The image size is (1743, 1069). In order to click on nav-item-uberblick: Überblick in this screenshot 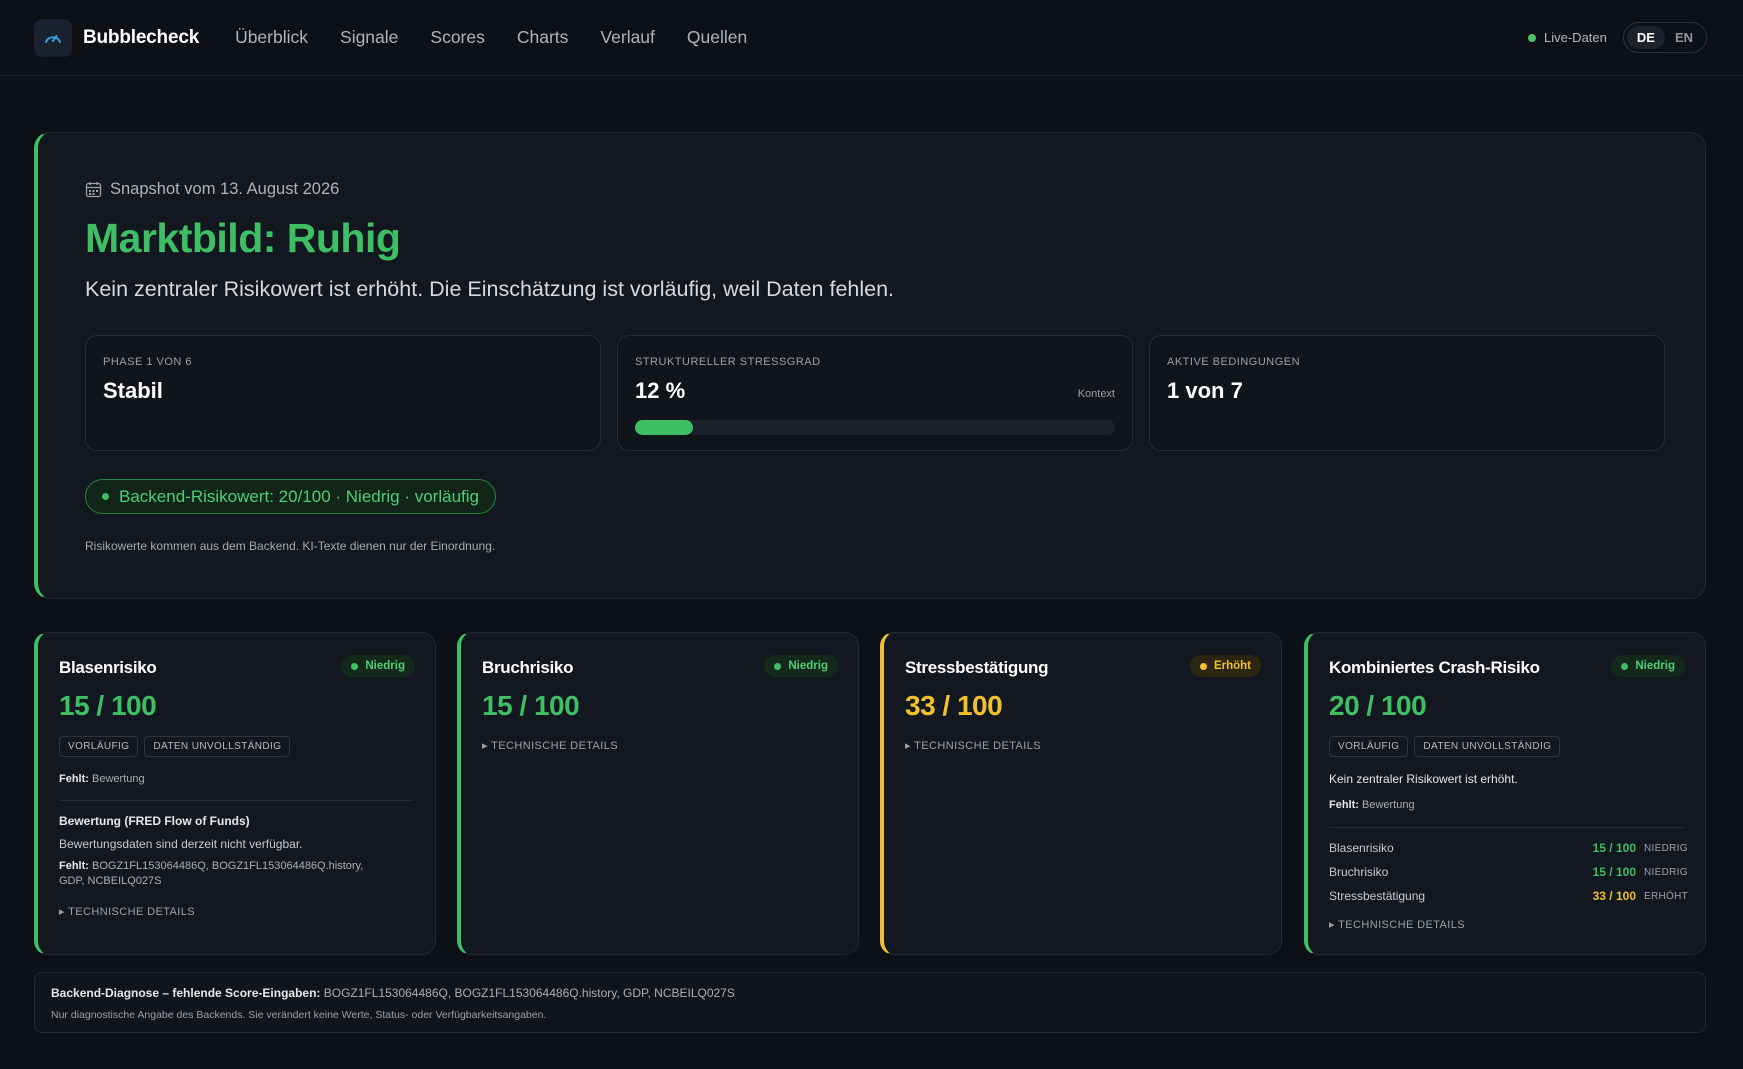, I will do `click(271, 37)`.